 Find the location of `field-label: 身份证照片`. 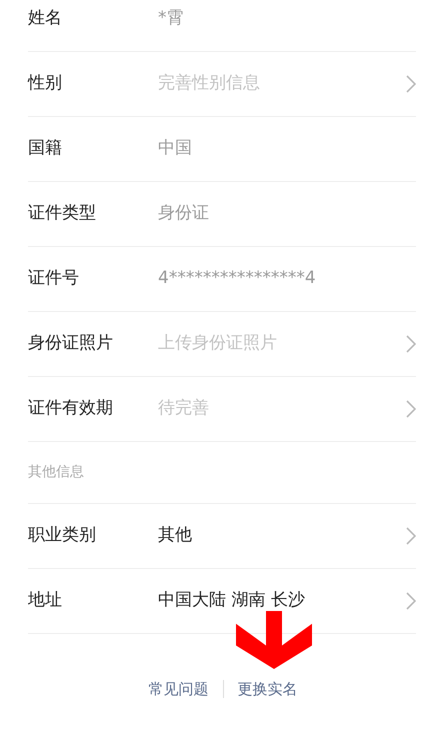

field-label: 身份证照片 is located at coordinates (71, 344).